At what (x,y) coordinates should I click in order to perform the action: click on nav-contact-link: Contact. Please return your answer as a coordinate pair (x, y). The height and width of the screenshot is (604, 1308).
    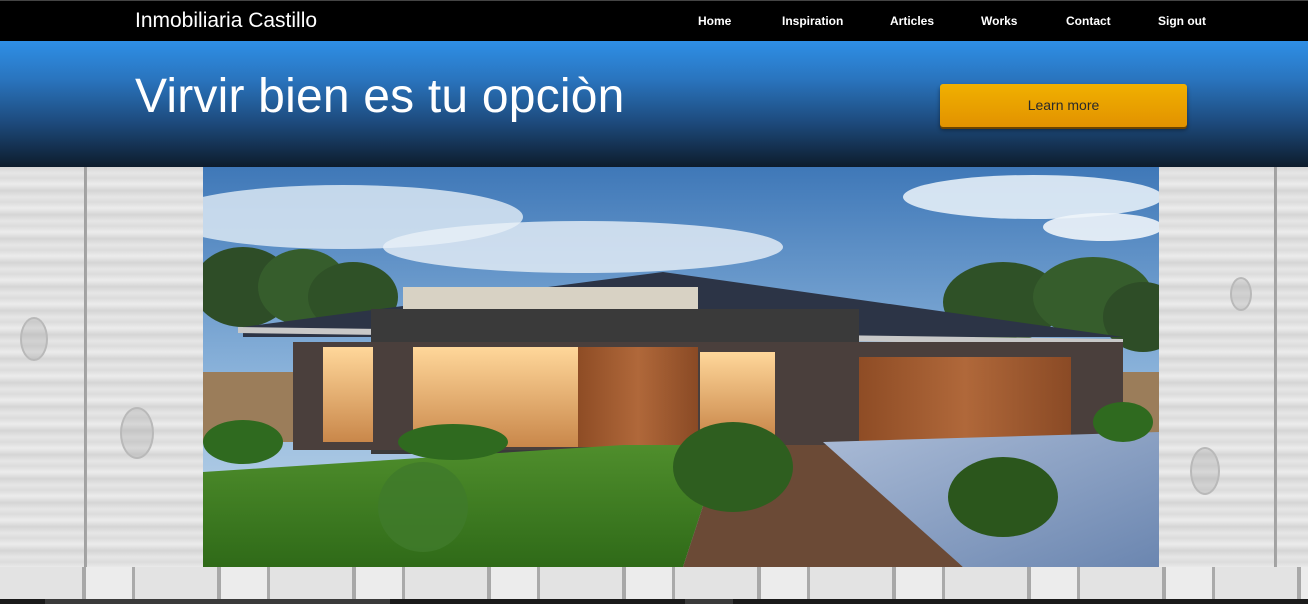
    Looking at the image, I should click on (1088, 21).